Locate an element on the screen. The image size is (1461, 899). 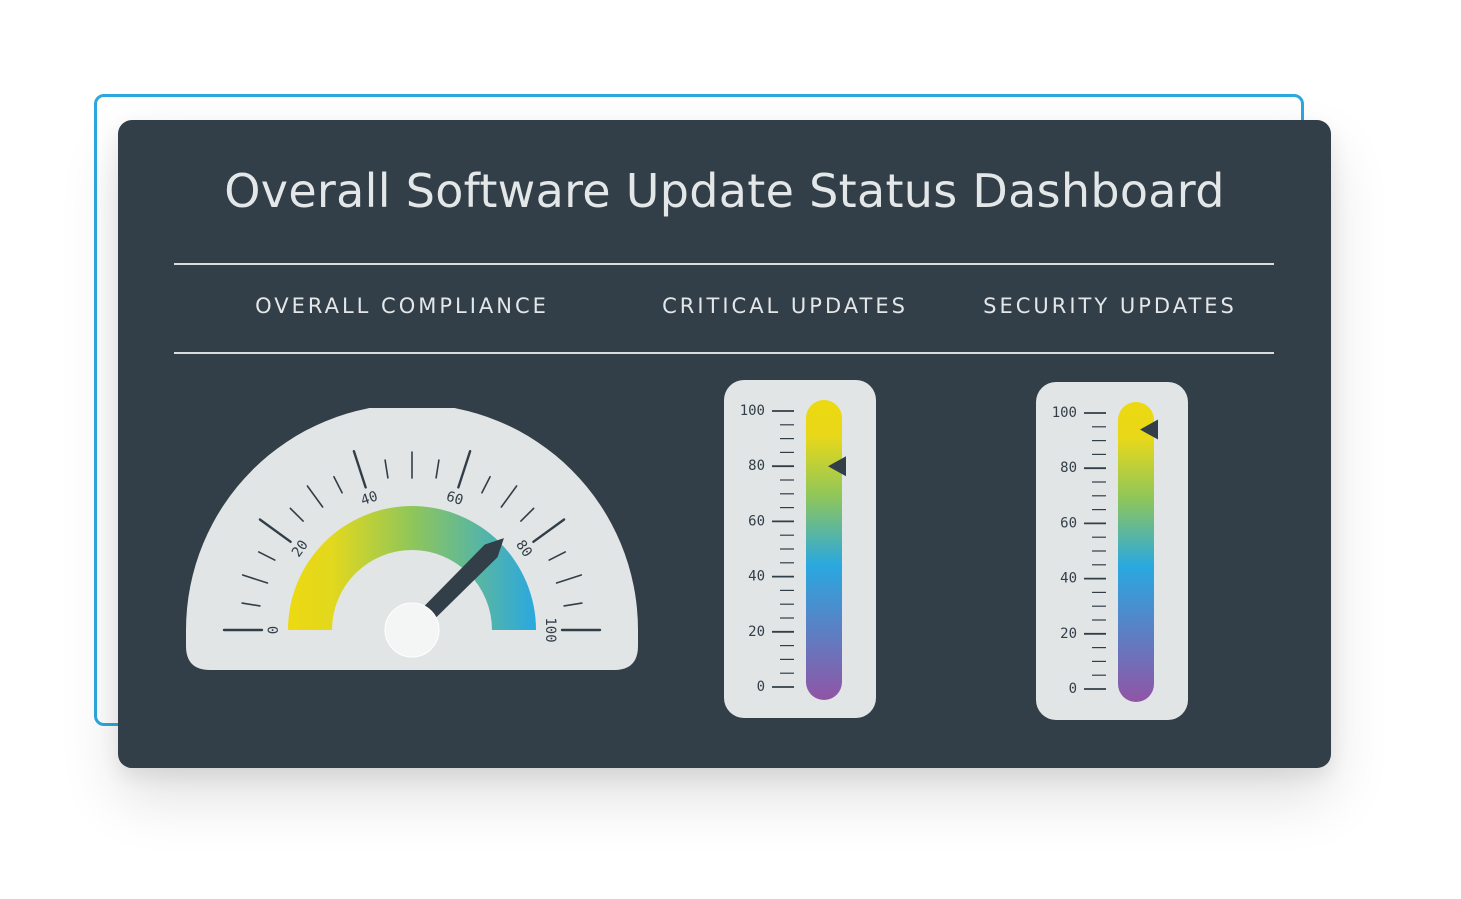
critical-updates-thermometer: 0 20 40 60 80 100 is located at coordinates (800, 549).